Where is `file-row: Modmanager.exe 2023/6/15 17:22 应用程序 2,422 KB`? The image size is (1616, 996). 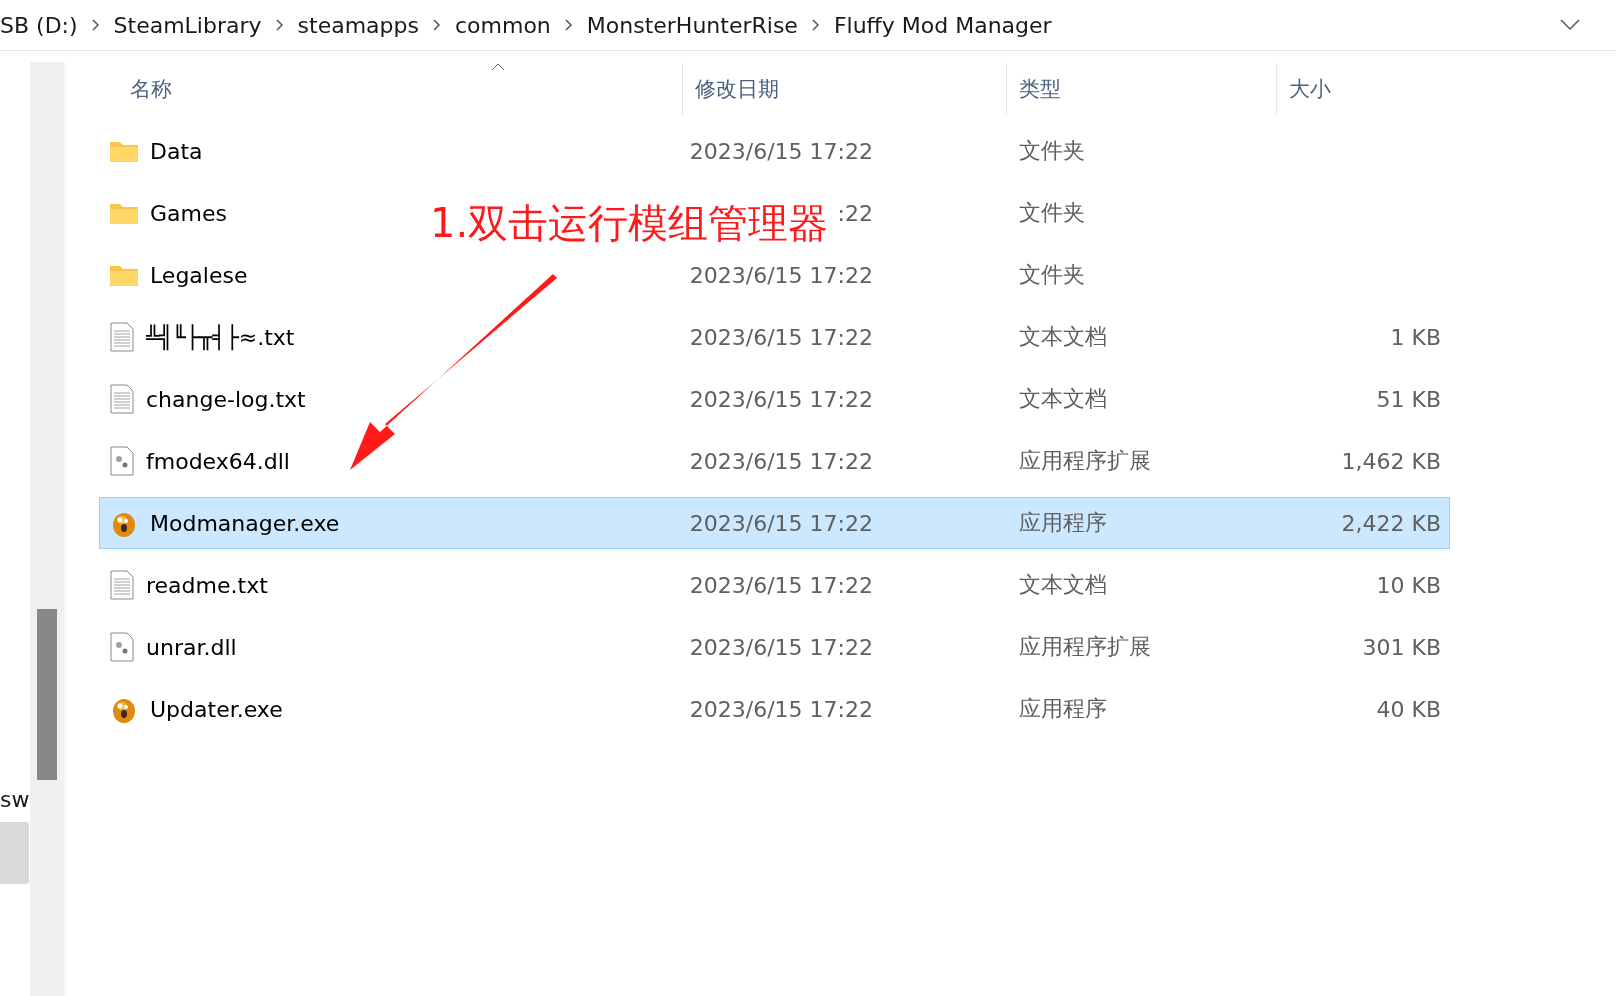
file-row: Modmanager.exe 2023/6/15 17:22 应用程序 2,422 KB is located at coordinates (774, 523).